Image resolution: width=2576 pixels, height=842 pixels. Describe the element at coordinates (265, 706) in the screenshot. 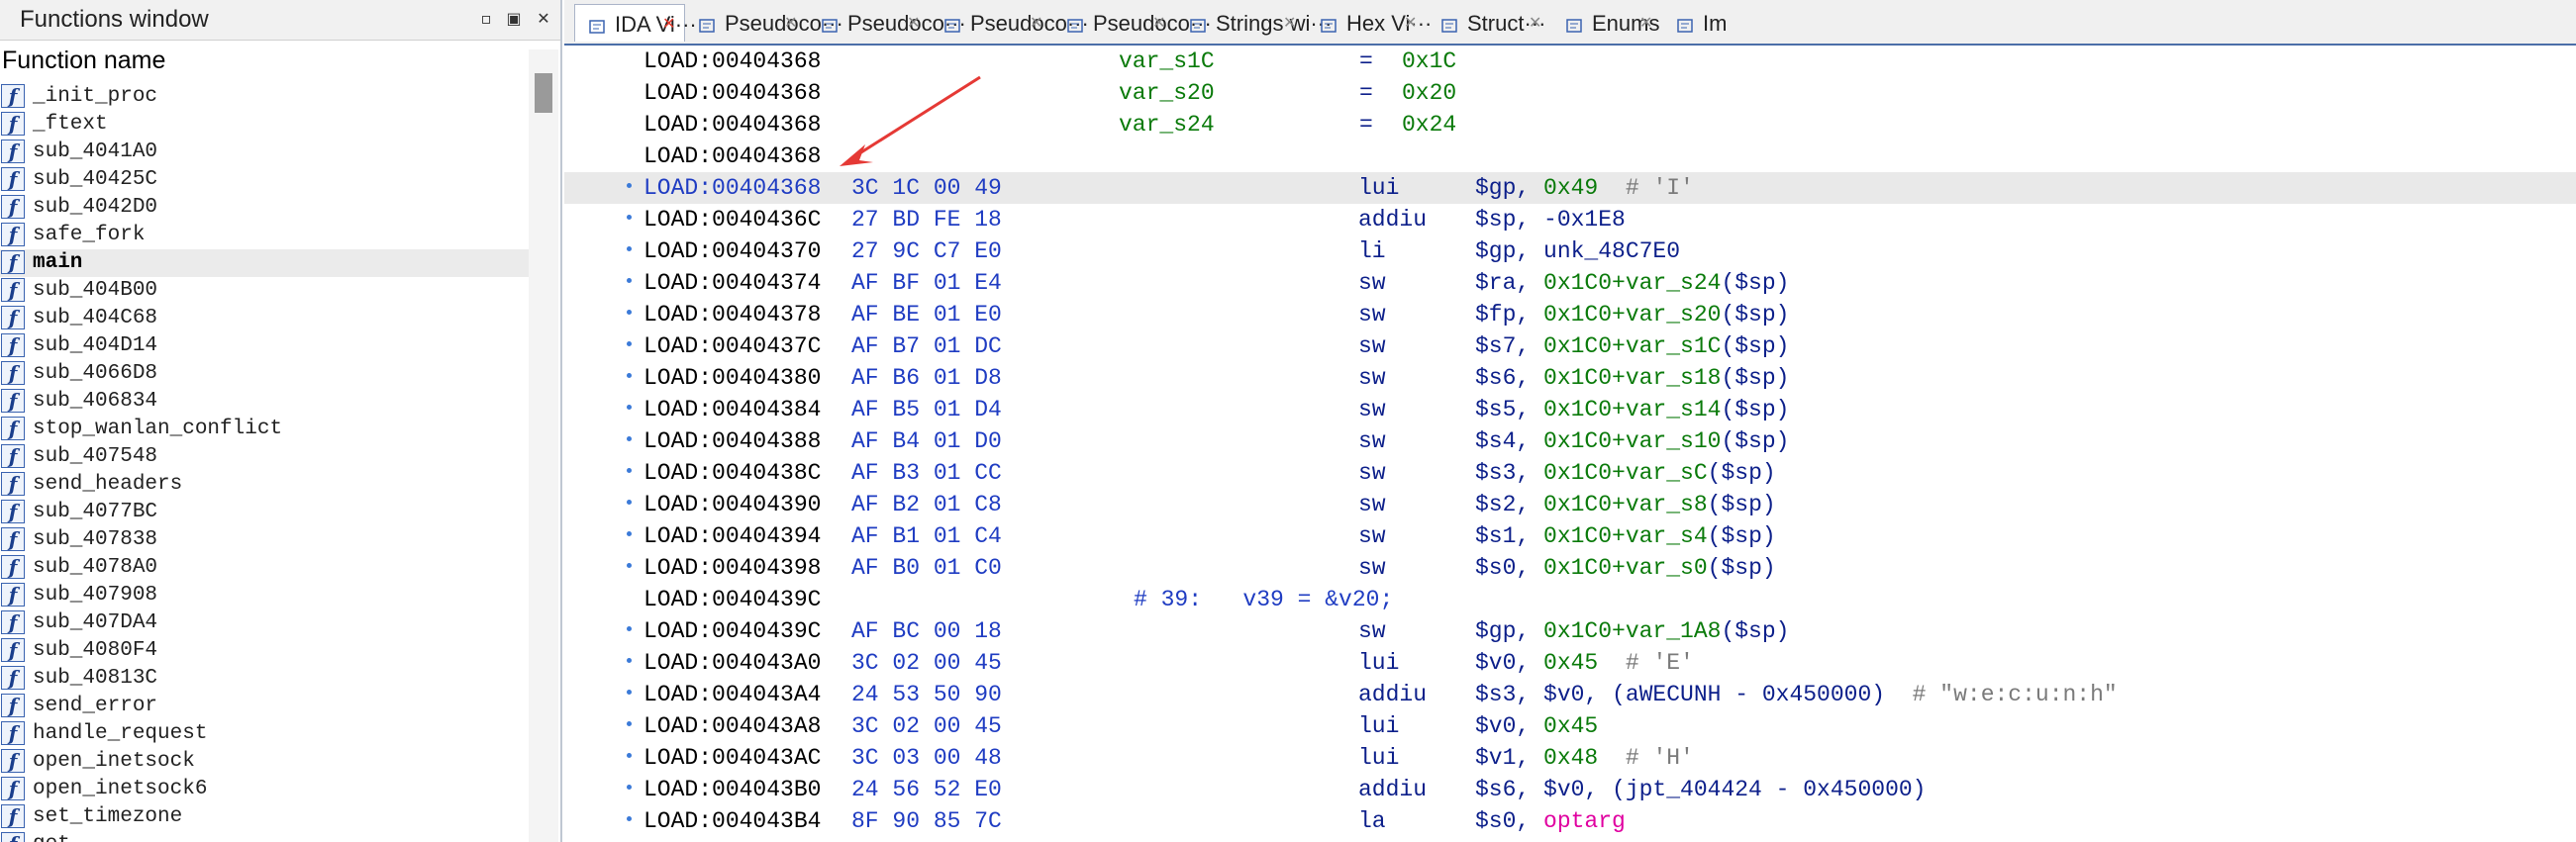

I see `function-row: f send_error` at that location.